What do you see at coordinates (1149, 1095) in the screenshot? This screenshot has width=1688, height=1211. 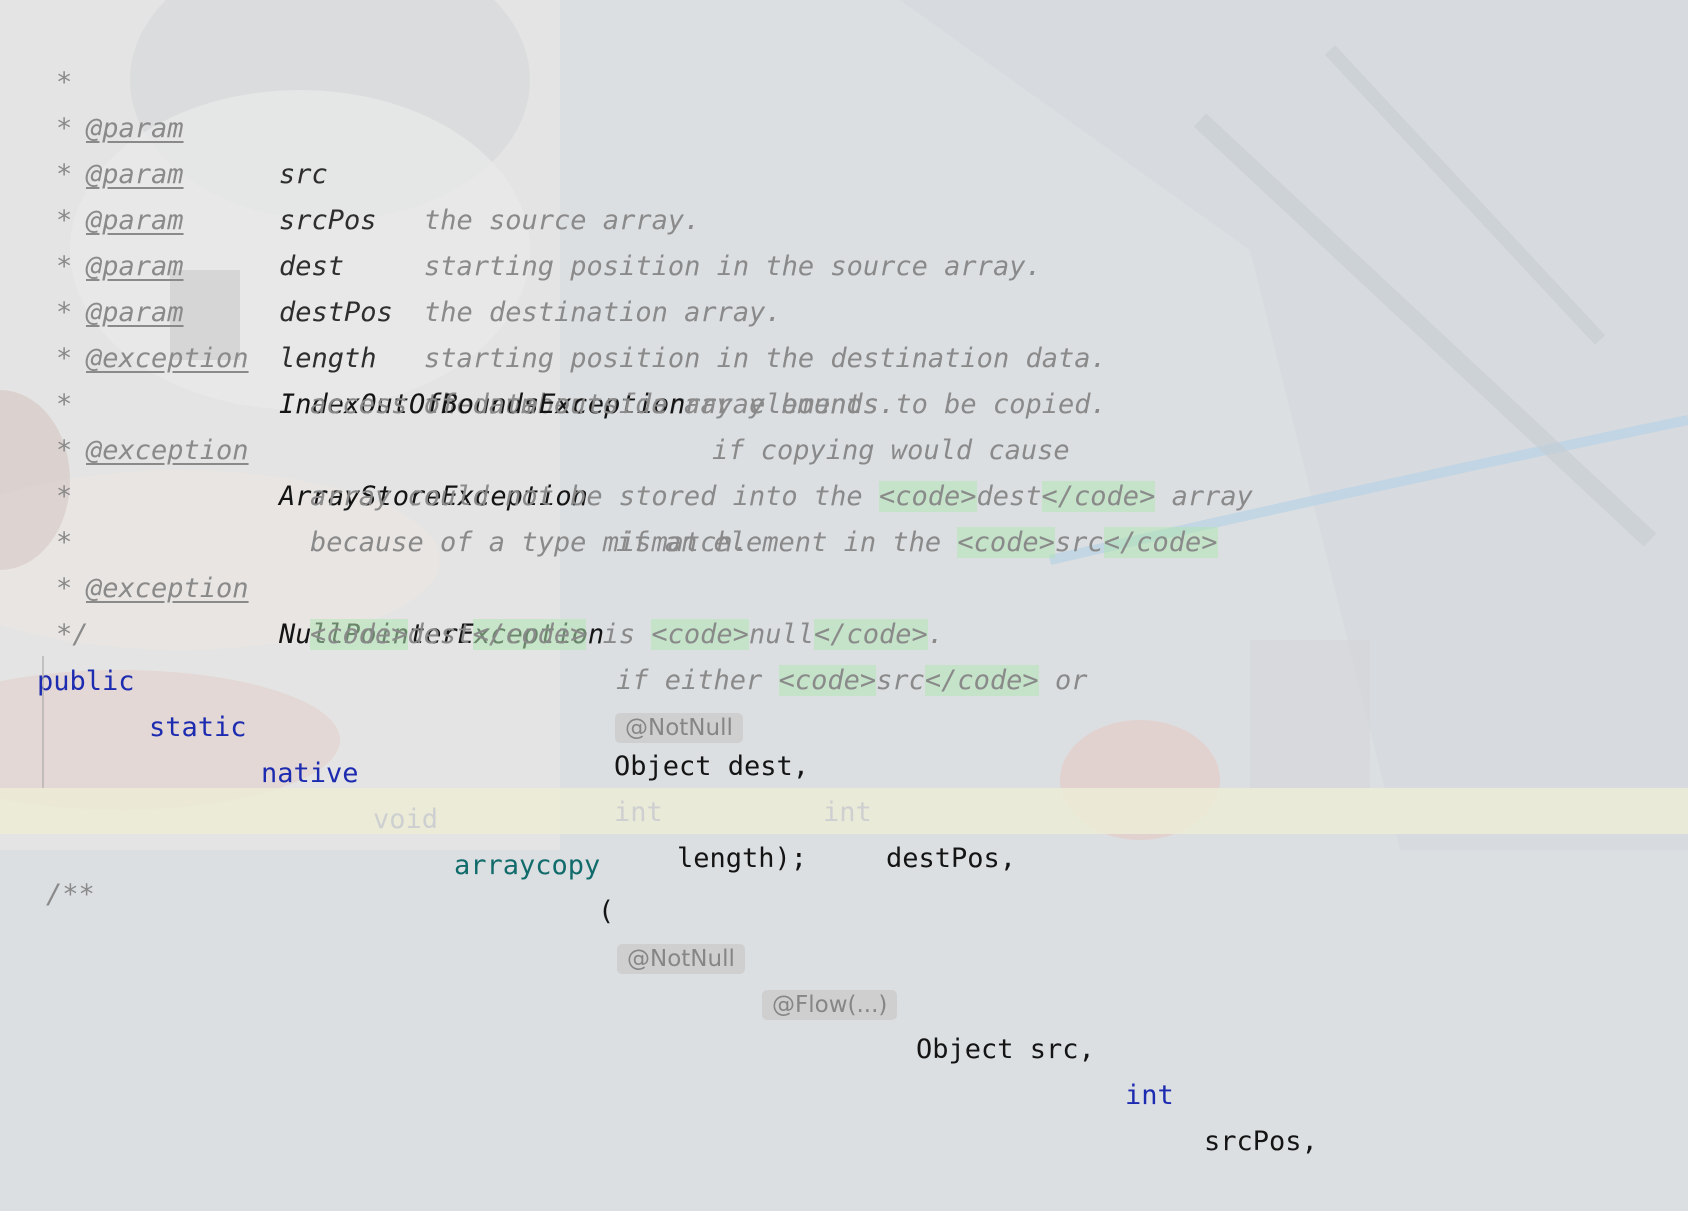 I see `keyword-int: int` at bounding box center [1149, 1095].